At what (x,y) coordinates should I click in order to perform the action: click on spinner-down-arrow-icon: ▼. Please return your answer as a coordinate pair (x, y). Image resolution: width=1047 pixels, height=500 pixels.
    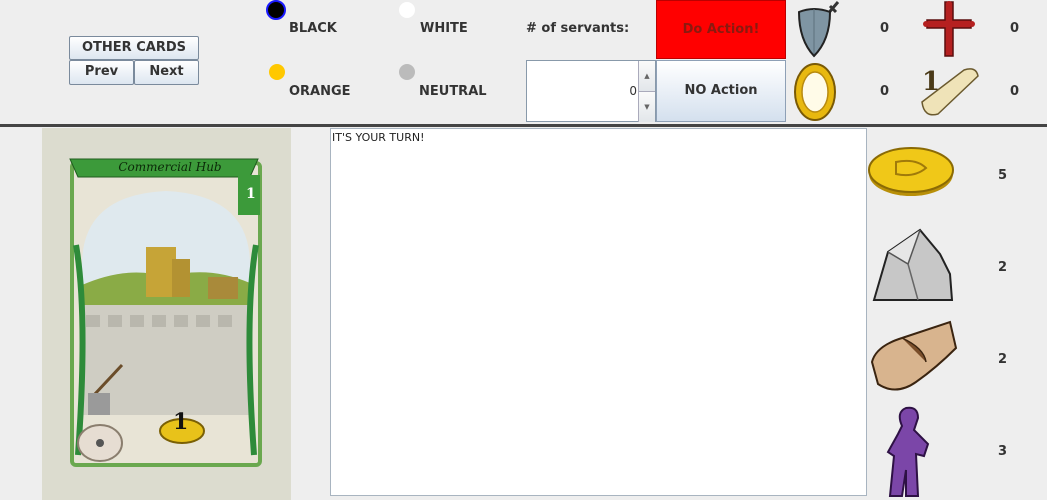
    Looking at the image, I should click on (646, 107).